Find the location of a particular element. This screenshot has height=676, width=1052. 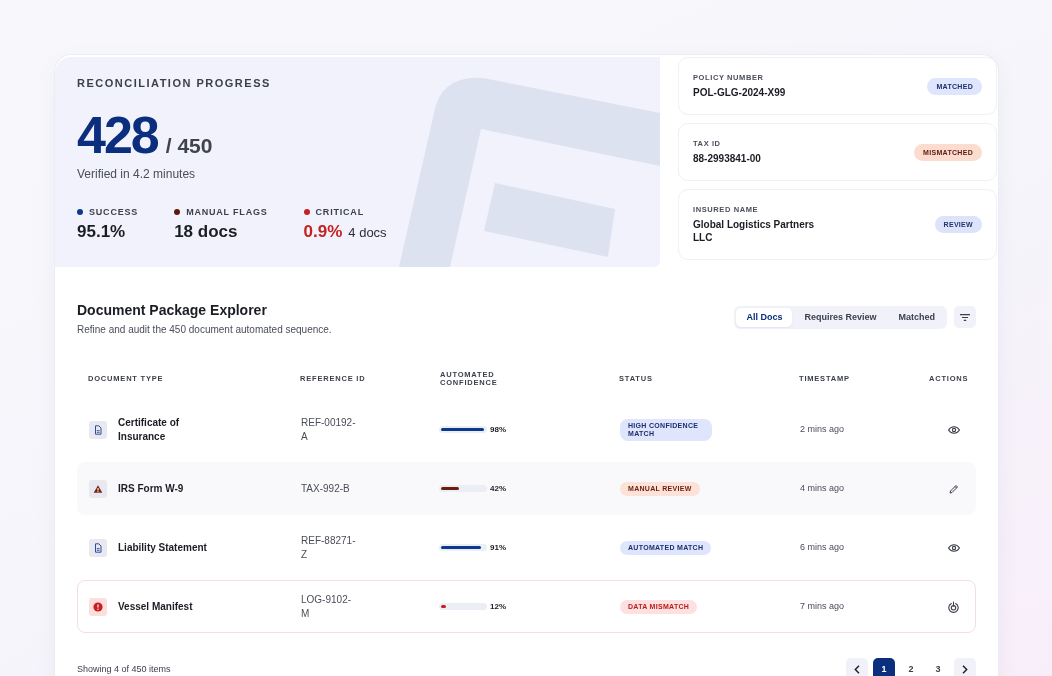

stat-value: 0.9% is located at coordinates (323, 232).